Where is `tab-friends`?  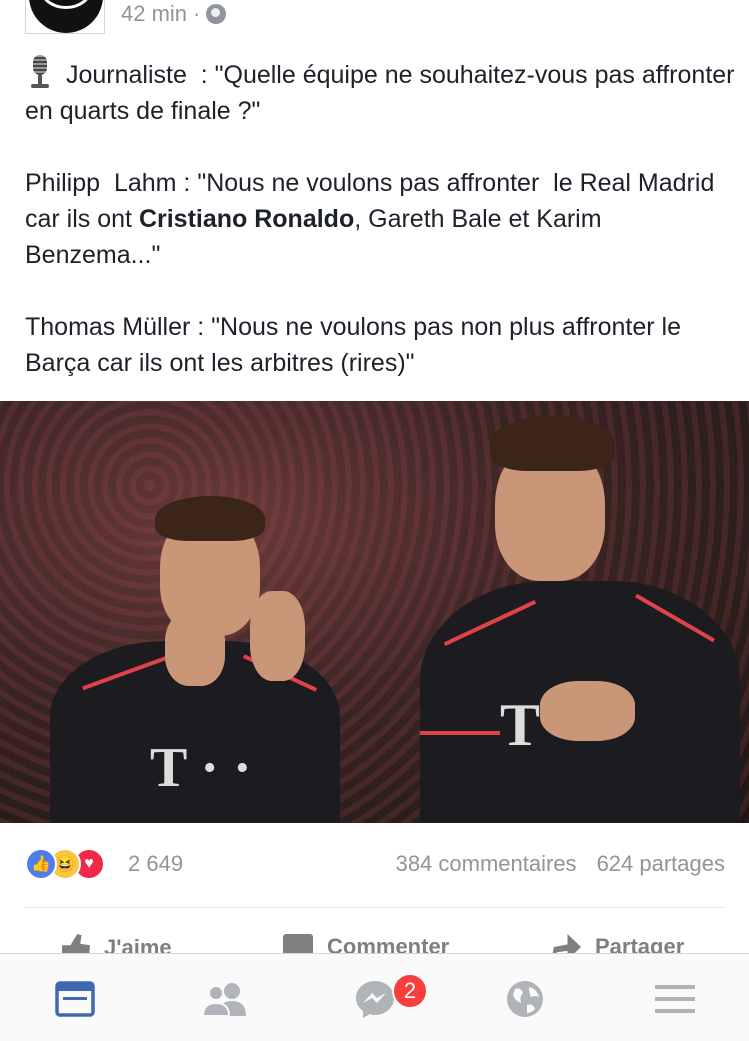 tab-friends is located at coordinates (225, 999).